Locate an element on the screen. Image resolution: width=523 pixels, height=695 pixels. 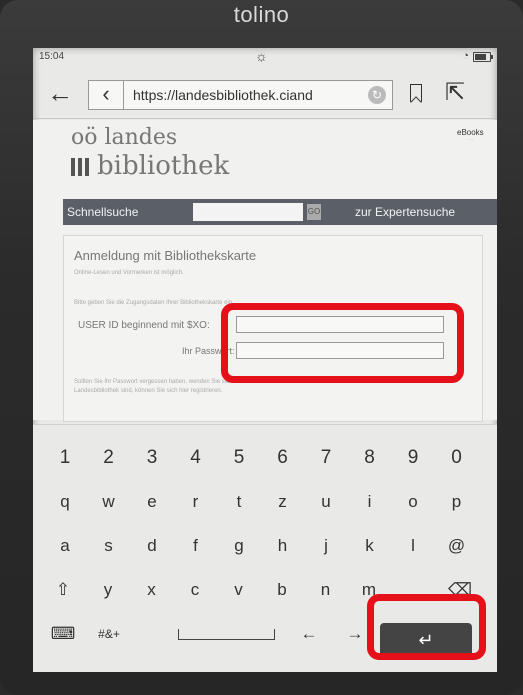
key-l: l is located at coordinates (413, 546).